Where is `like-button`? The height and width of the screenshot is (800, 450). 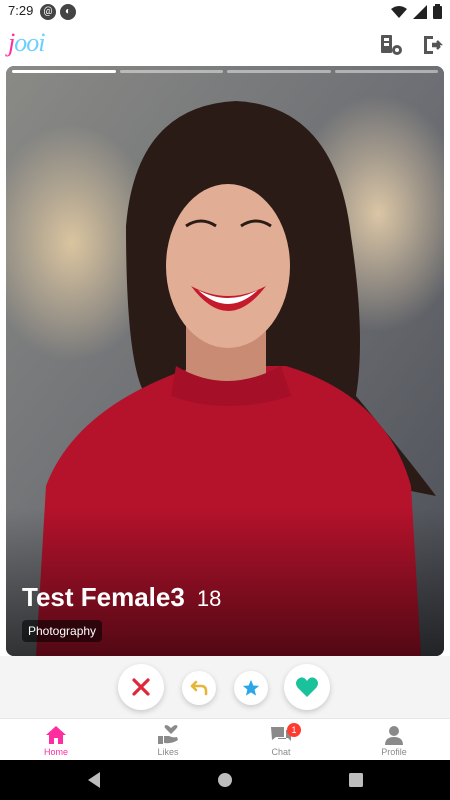 like-button is located at coordinates (307, 687).